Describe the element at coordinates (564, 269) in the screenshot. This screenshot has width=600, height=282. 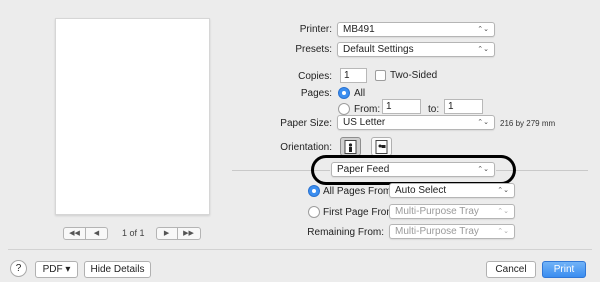
I see `print-button: Print` at that location.